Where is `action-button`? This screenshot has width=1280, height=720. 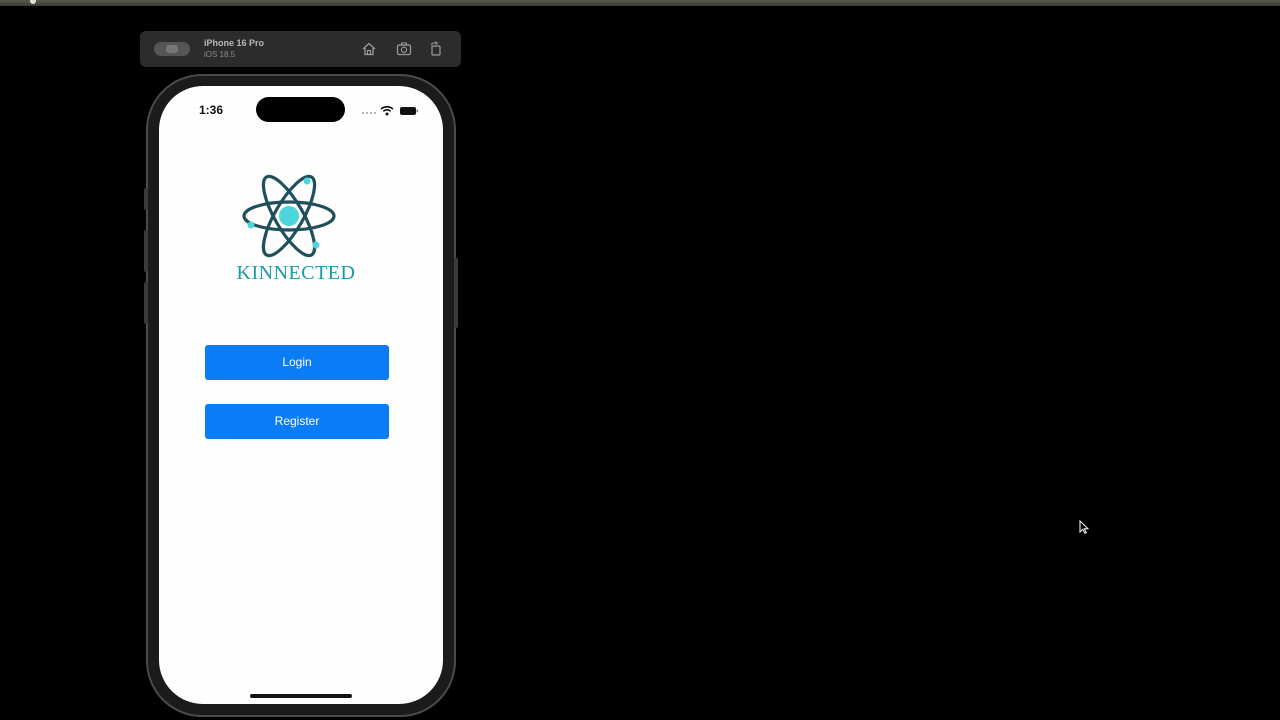 action-button is located at coordinates (146, 199).